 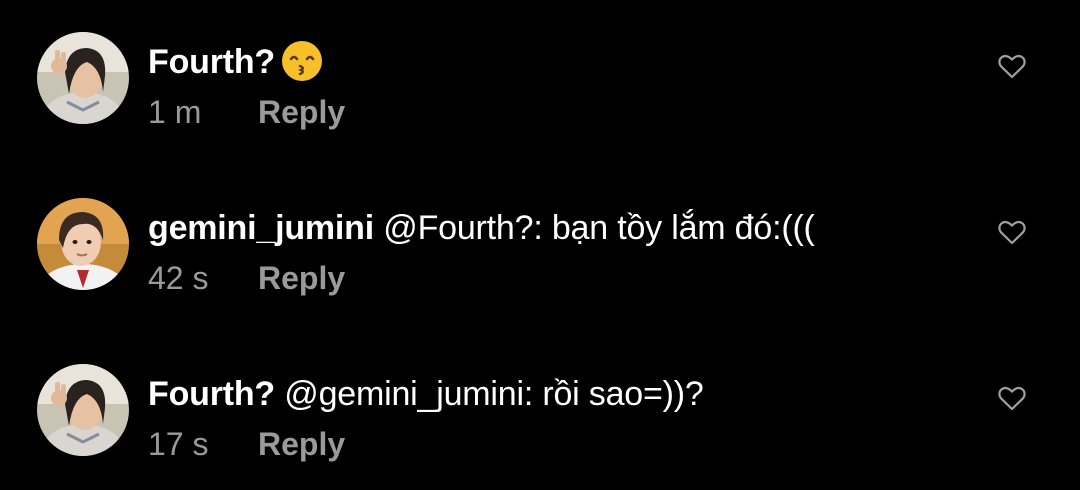 I want to click on timestamp: 1 m, so click(x=175, y=112).